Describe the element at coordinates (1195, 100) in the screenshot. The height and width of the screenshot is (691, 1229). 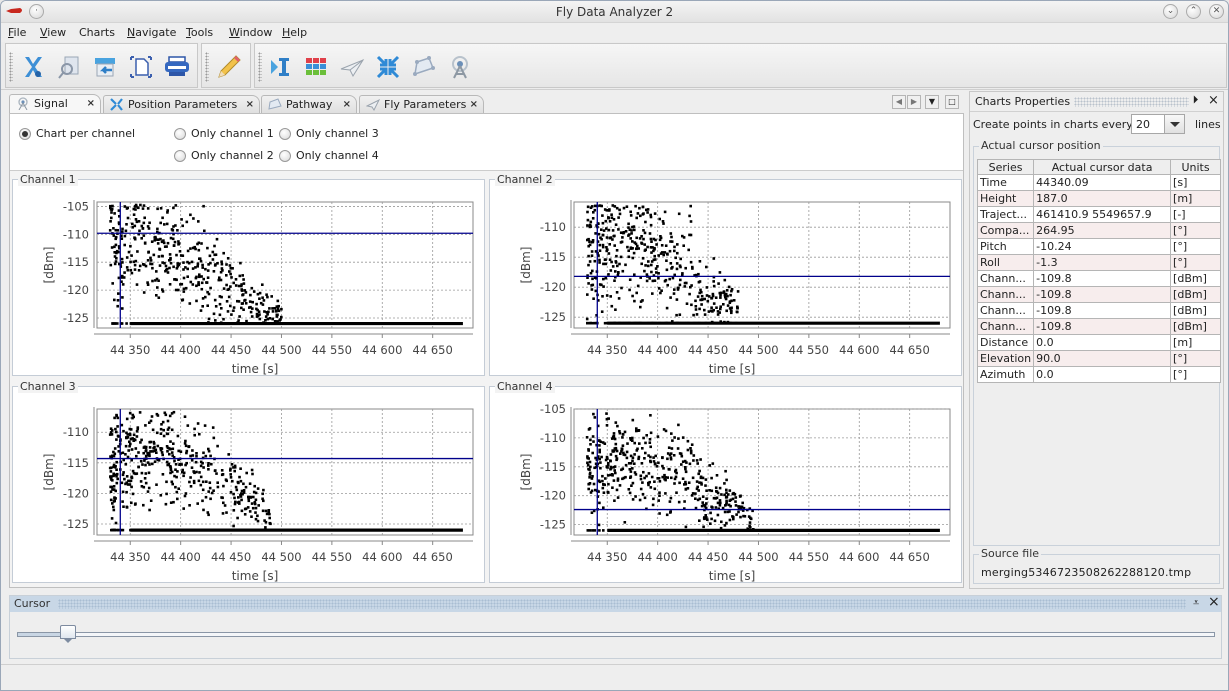
I see `minimize-panel-icon: ⏵` at that location.